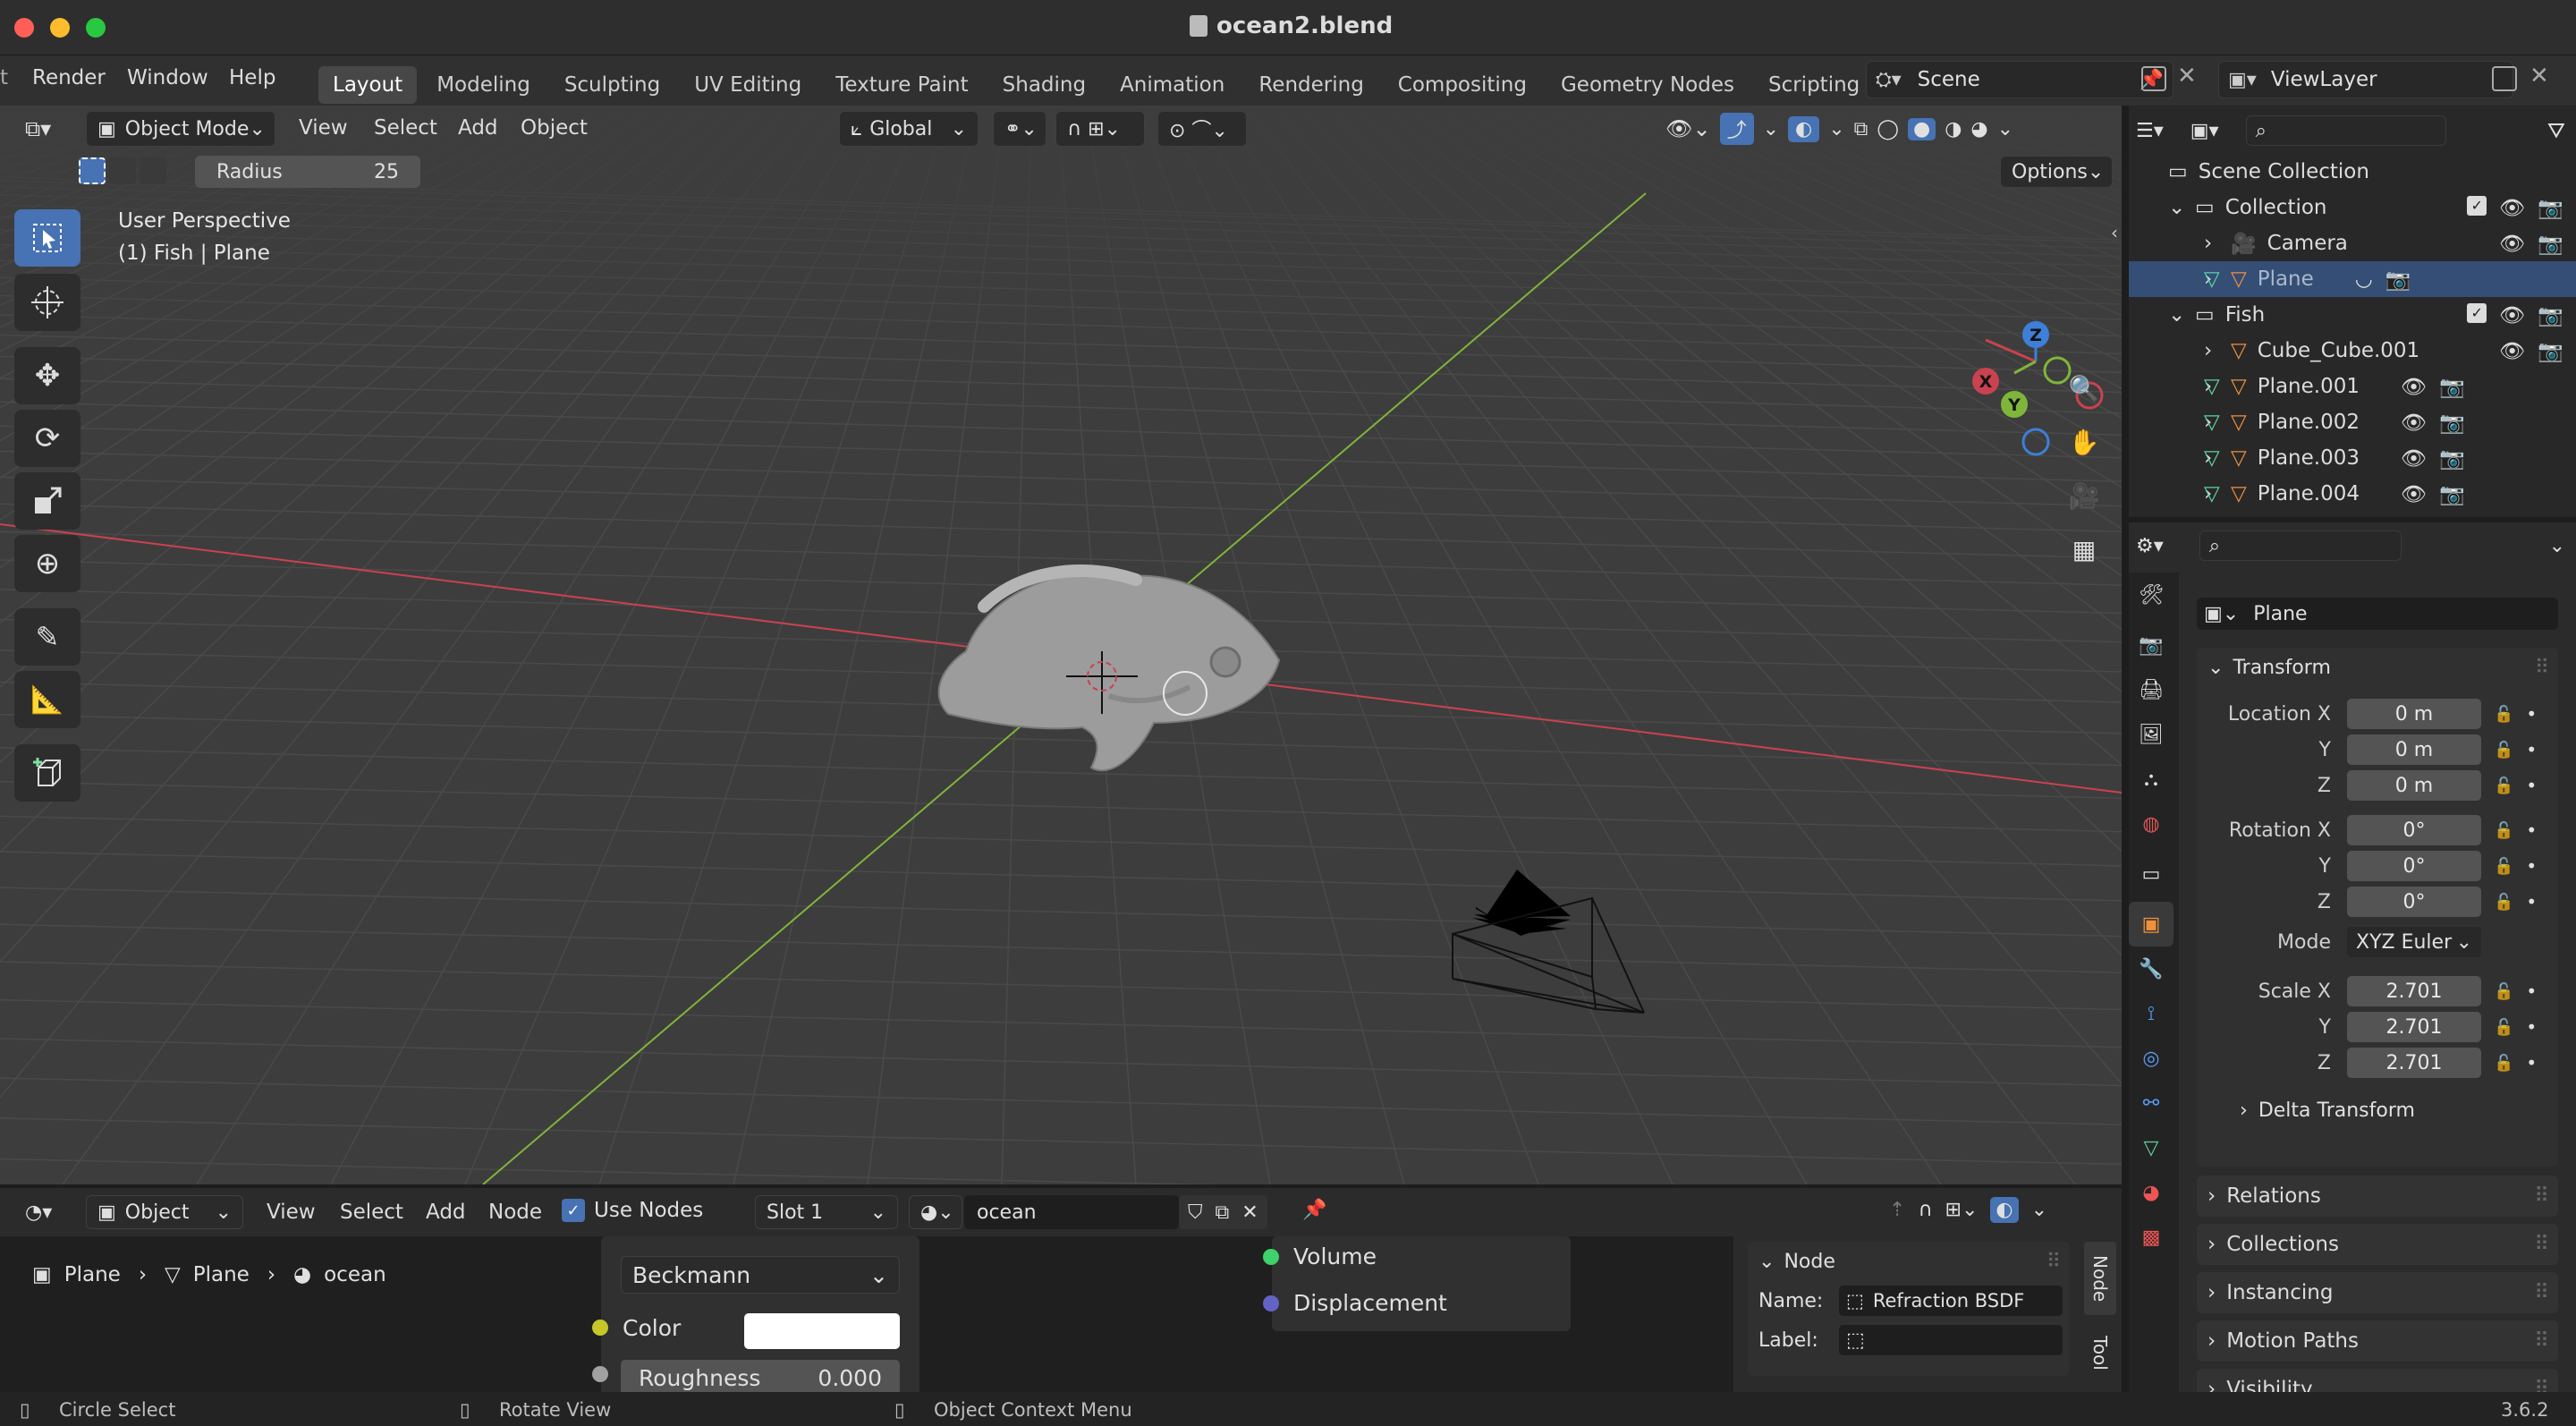 The width and height of the screenshot is (2576, 1426). Describe the element at coordinates (1172, 85) in the screenshot. I see `tab-animation: Animation` at that location.